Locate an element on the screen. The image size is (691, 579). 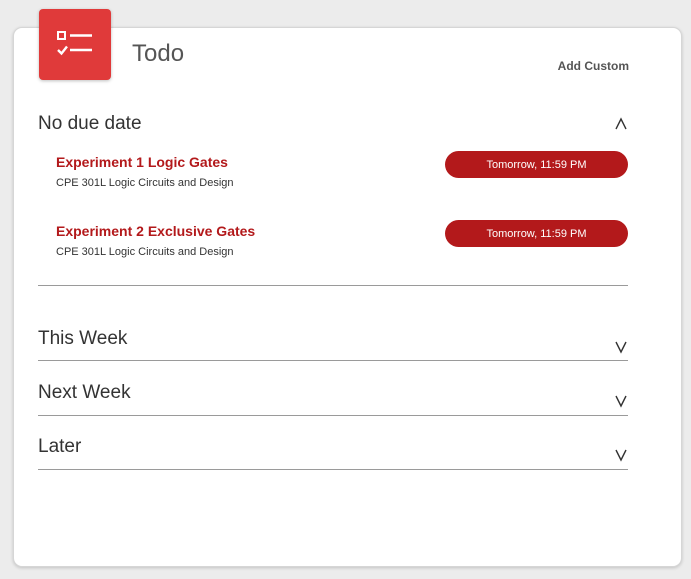
todo-item-title: Experiment 2 Exclusive Gates is located at coordinates (155, 231).